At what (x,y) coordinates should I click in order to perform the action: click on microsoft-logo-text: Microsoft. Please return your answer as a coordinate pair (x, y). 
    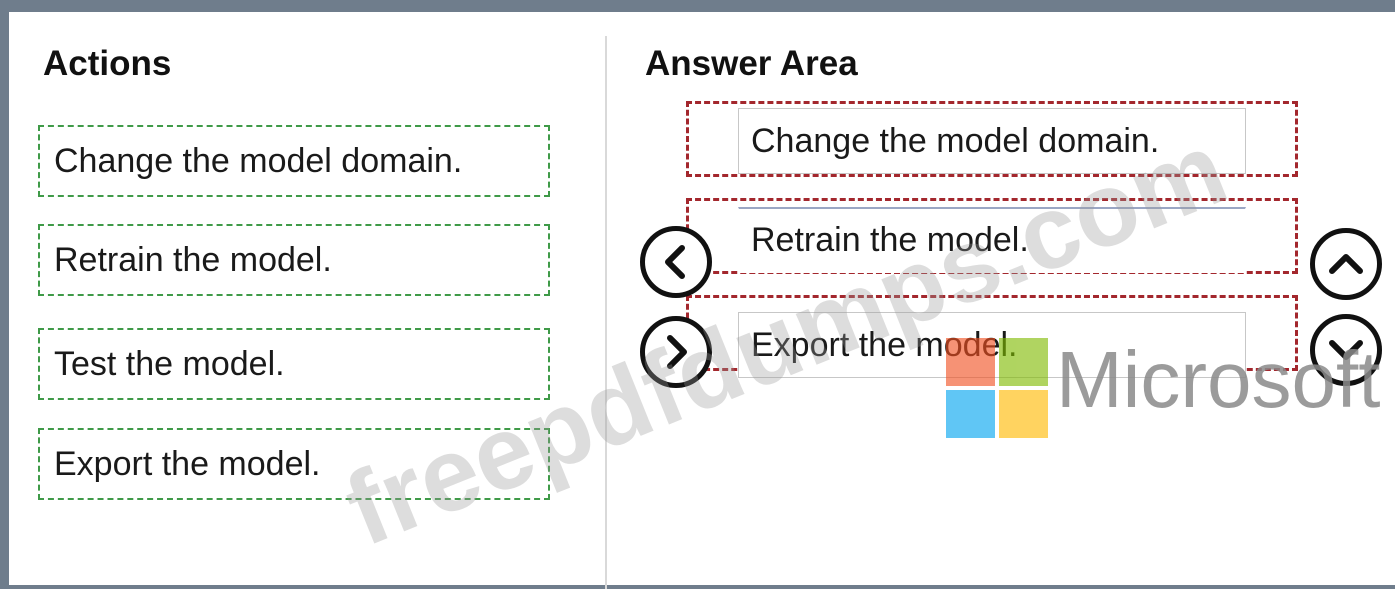
    Looking at the image, I should click on (1218, 379).